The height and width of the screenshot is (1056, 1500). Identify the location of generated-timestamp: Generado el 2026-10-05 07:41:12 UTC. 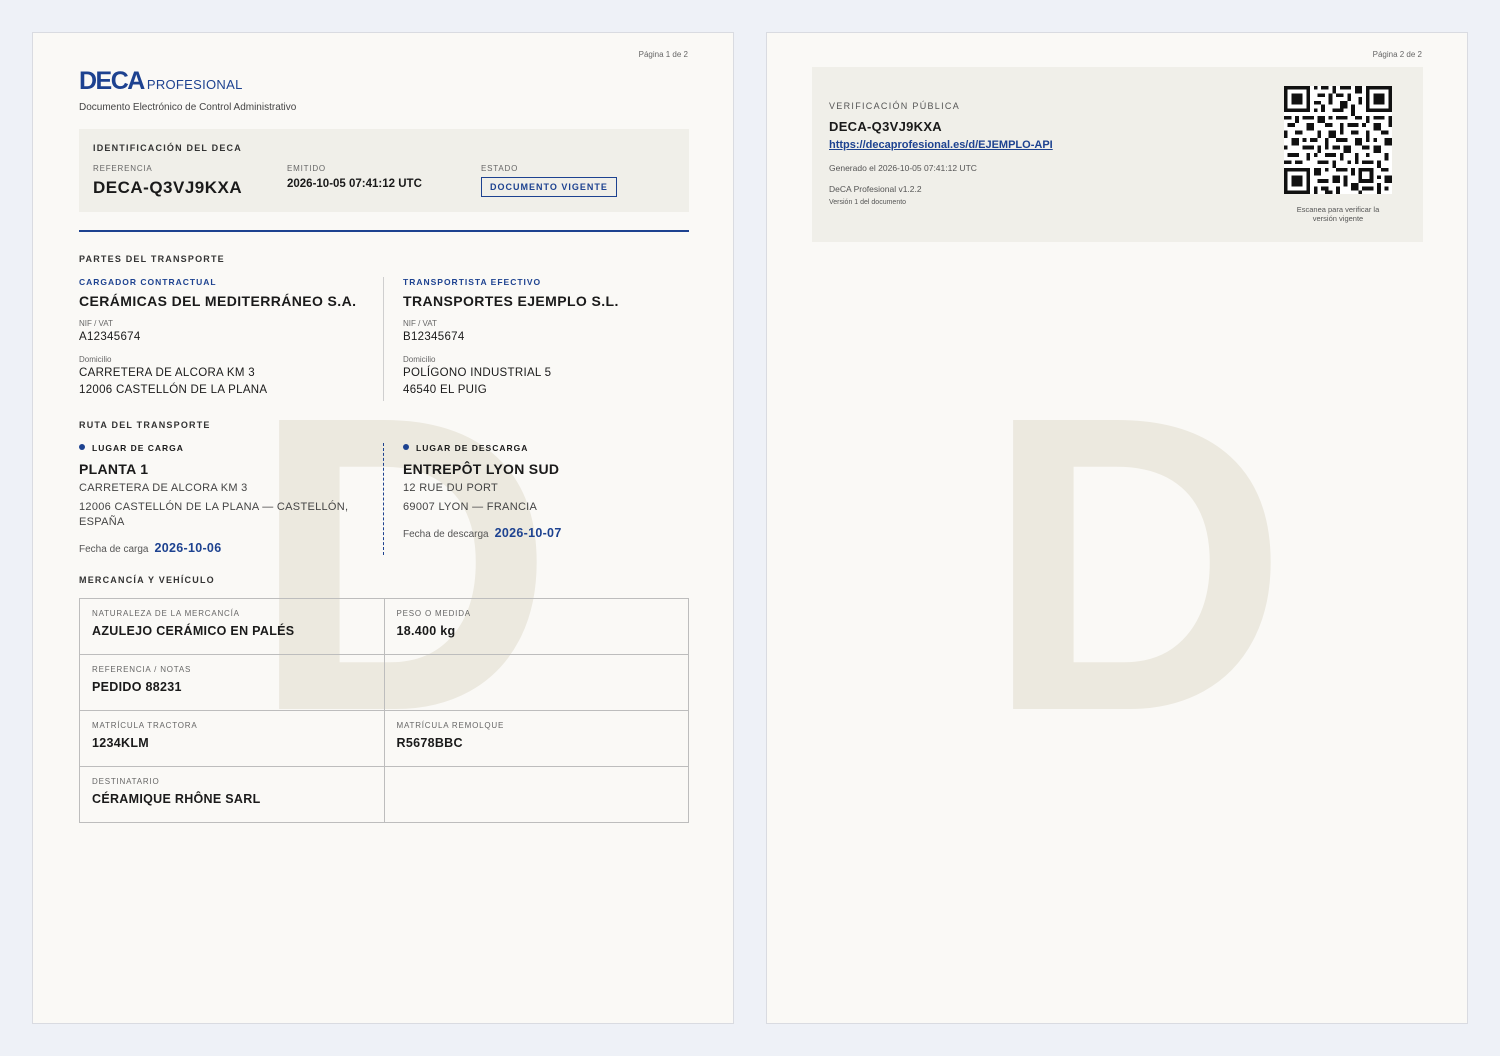
(903, 168).